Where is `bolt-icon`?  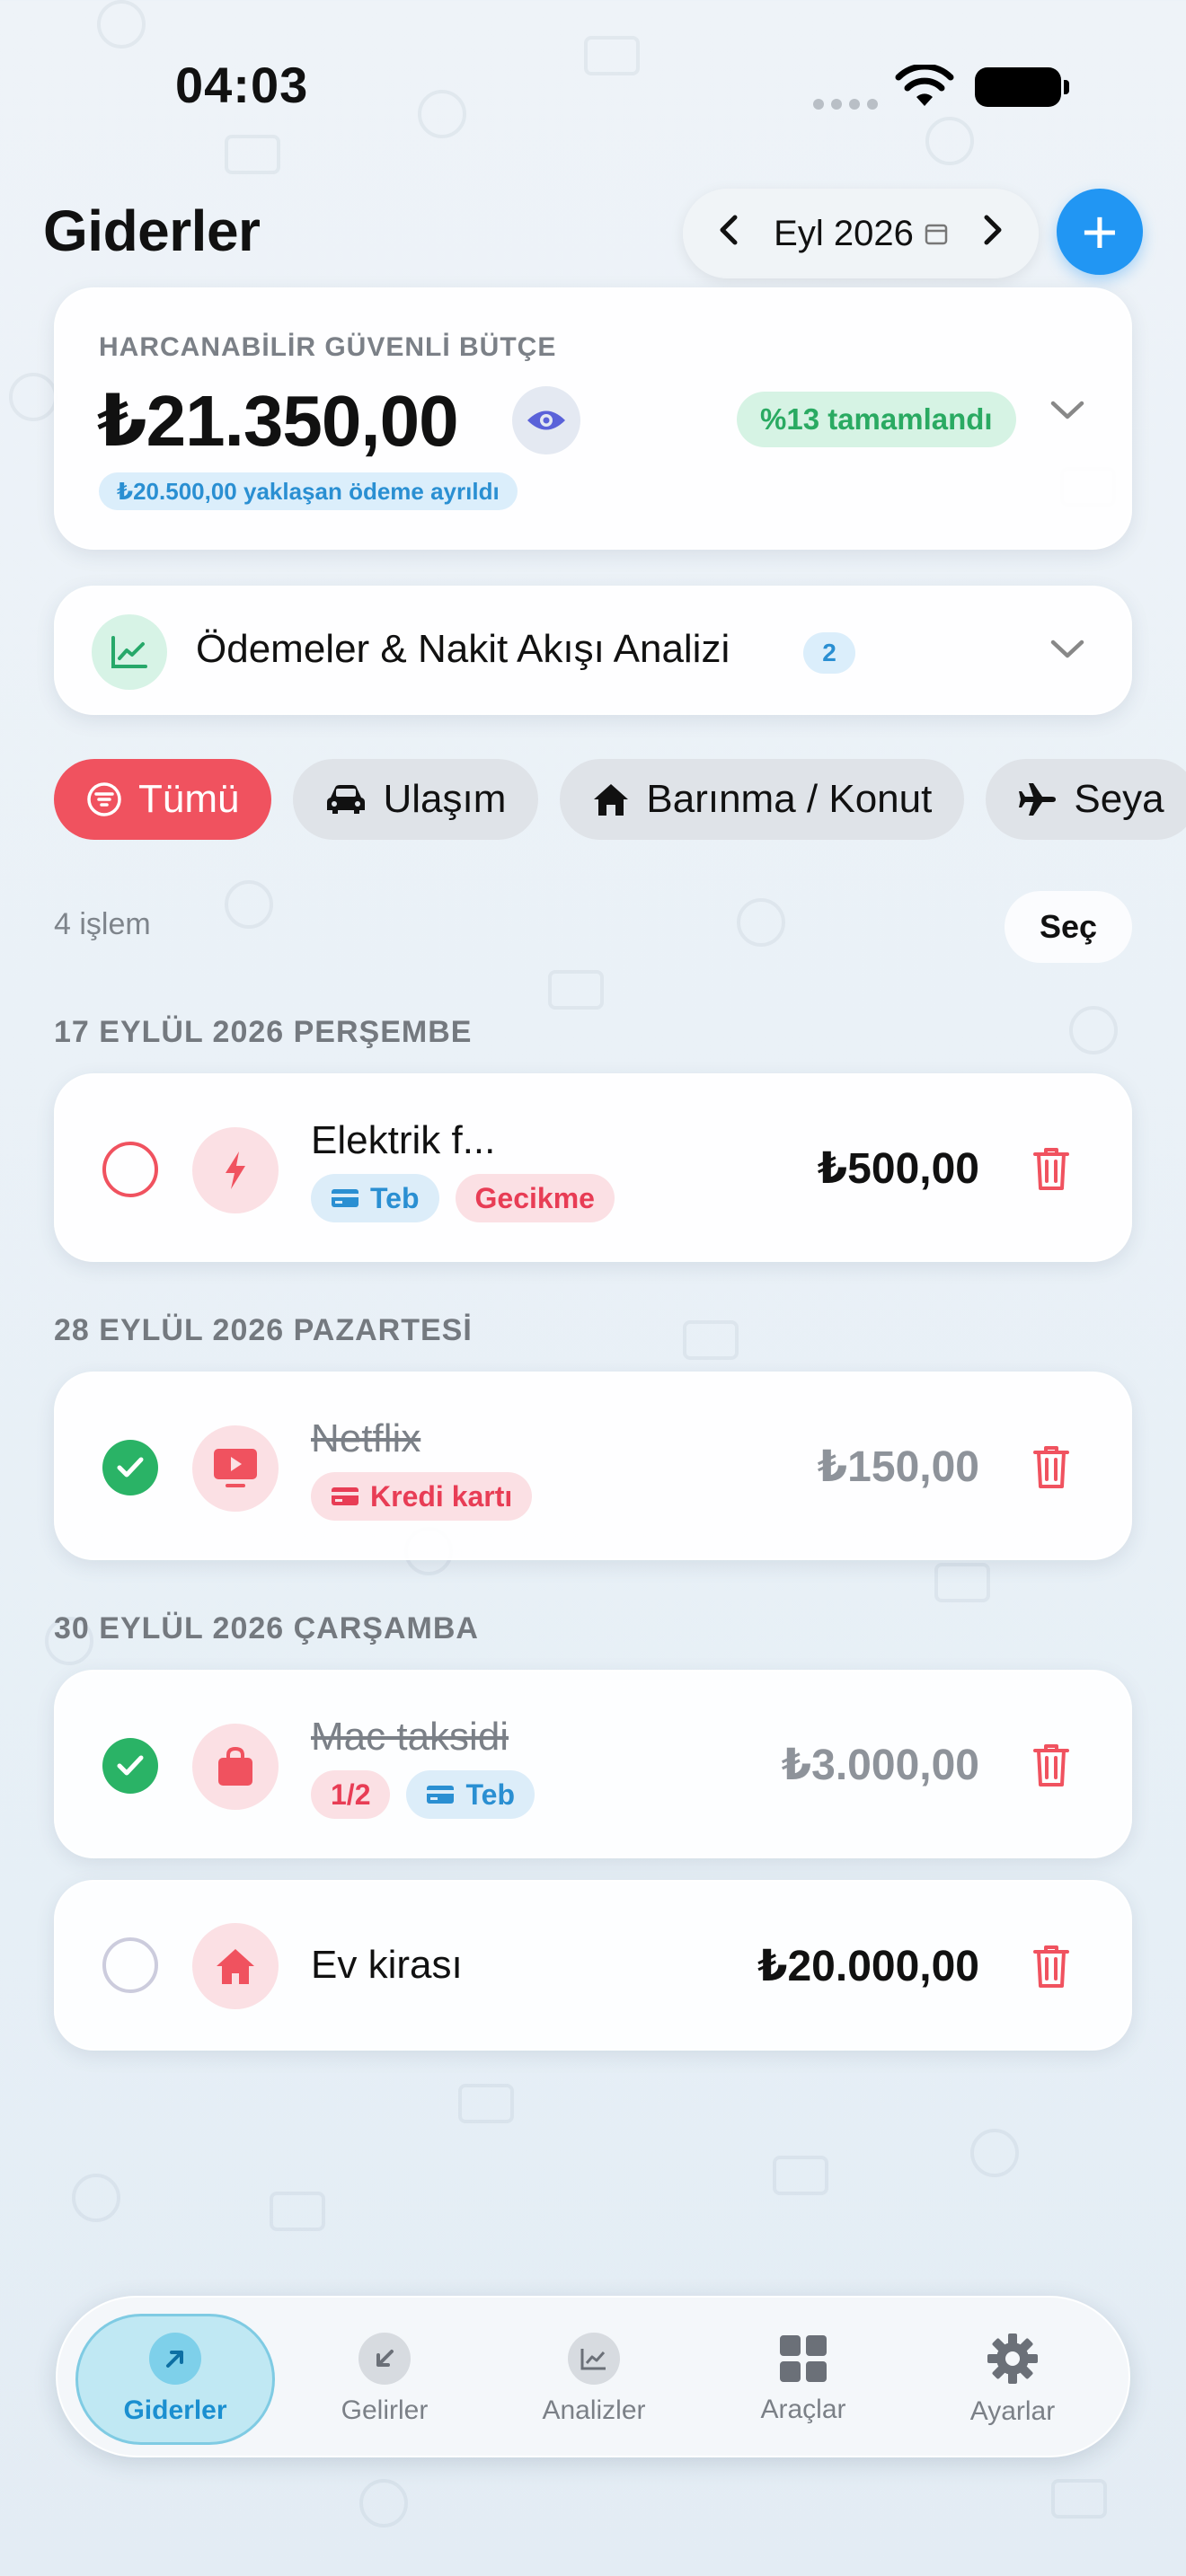 bolt-icon is located at coordinates (235, 1170).